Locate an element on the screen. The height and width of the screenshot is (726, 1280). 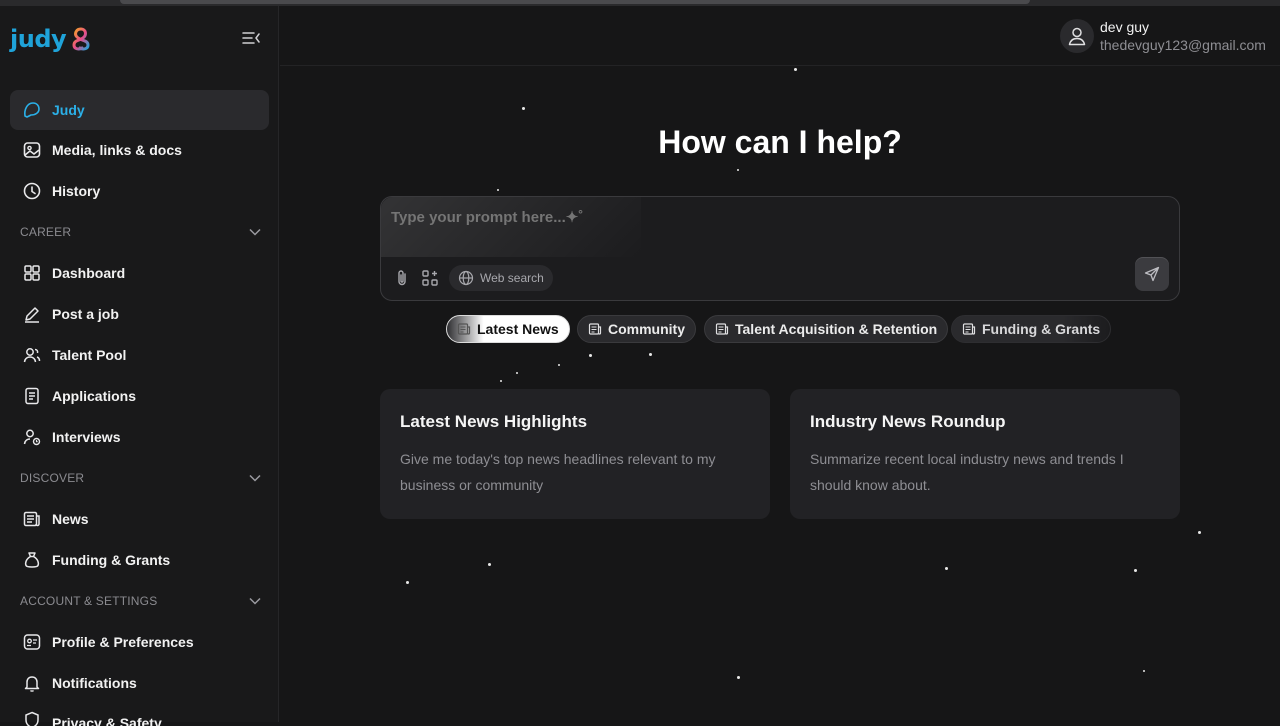
sidebar-item-label: Privacy & Safety is located at coordinates (107, 720).